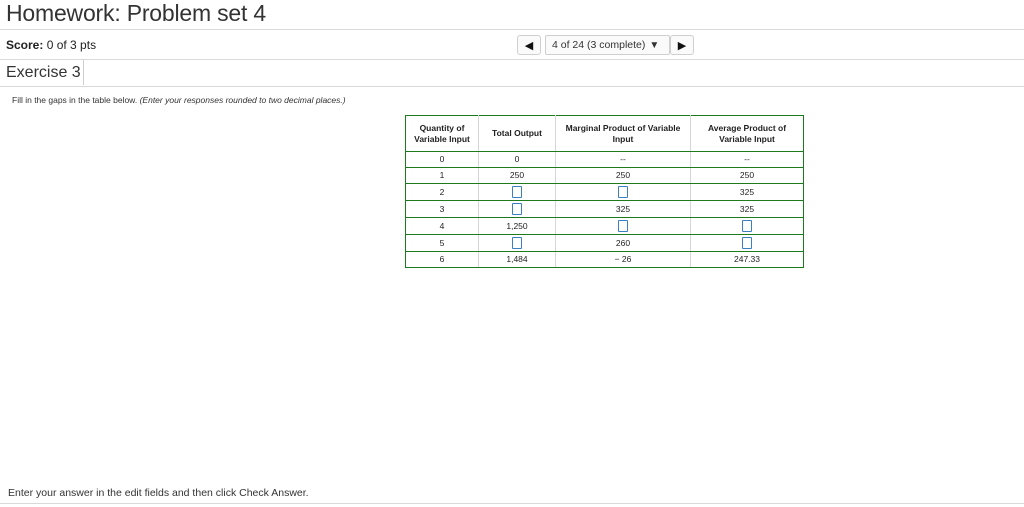 This screenshot has width=1024, height=507. I want to click on cell-quantity: 1, so click(442, 175).